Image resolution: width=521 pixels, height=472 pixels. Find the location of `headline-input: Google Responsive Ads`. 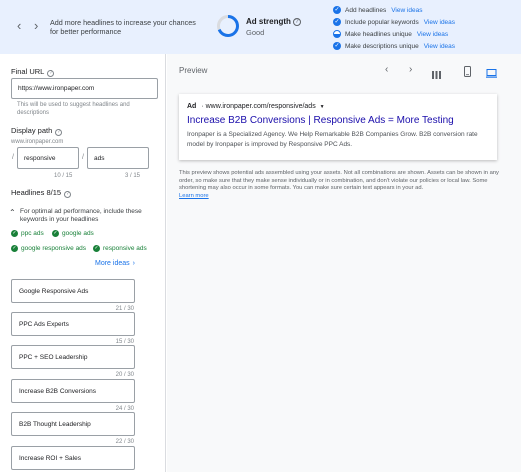

headline-input: Google Responsive Ads is located at coordinates (73, 291).